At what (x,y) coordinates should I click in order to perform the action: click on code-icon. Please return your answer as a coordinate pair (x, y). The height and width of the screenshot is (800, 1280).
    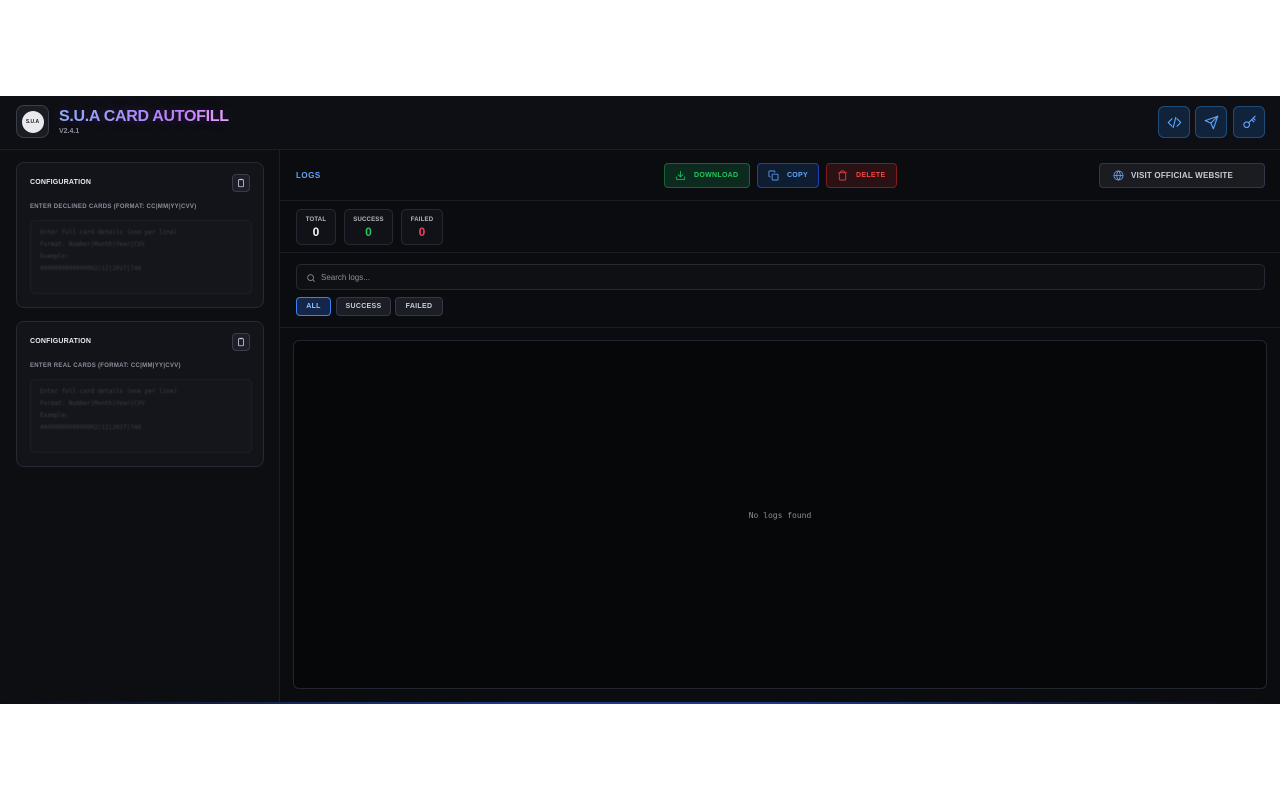
    Looking at the image, I should click on (1174, 122).